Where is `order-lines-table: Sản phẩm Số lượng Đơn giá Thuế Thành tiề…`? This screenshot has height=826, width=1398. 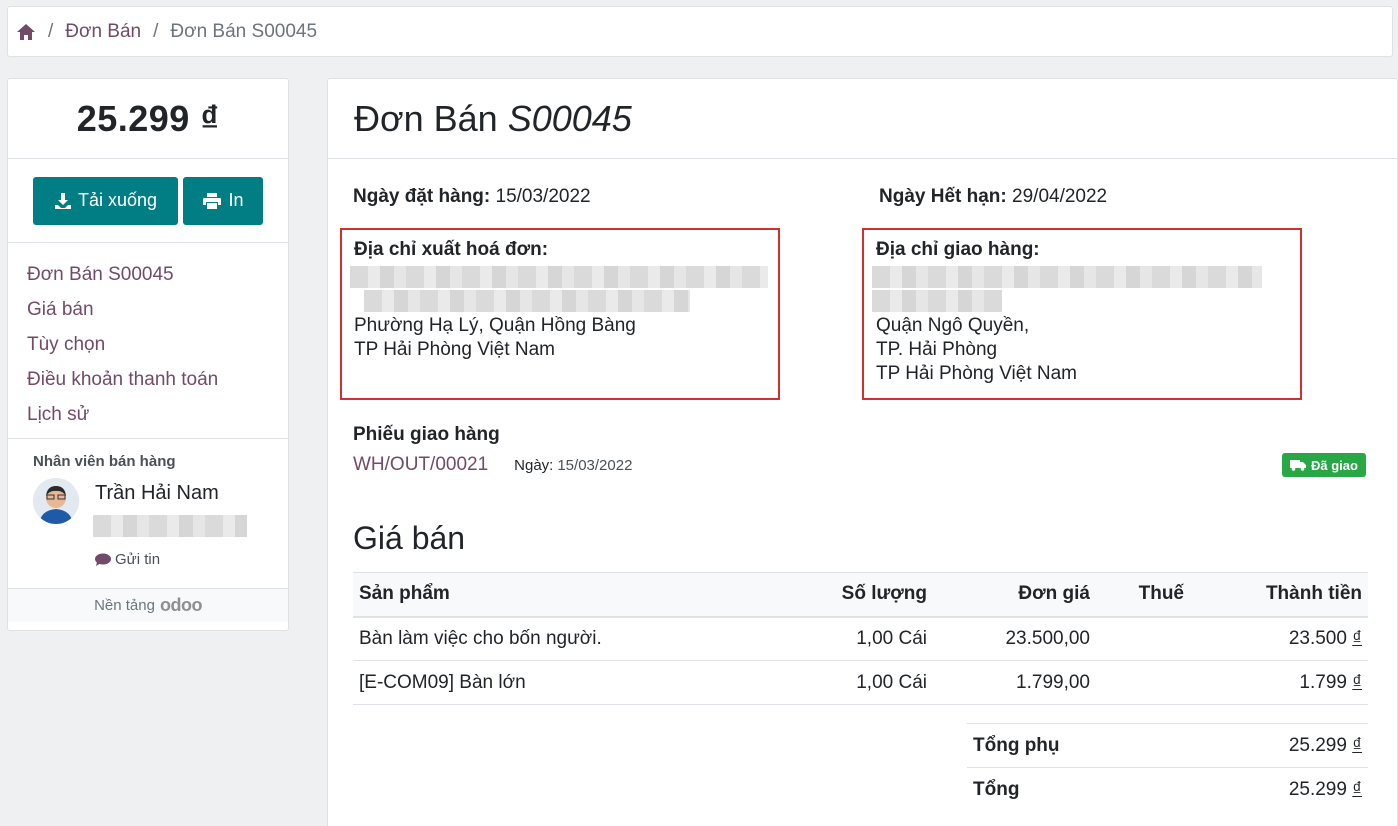
order-lines-table: Sản phẩm Số lượng Đơn giá Thuế Thành tiề… is located at coordinates (860, 638).